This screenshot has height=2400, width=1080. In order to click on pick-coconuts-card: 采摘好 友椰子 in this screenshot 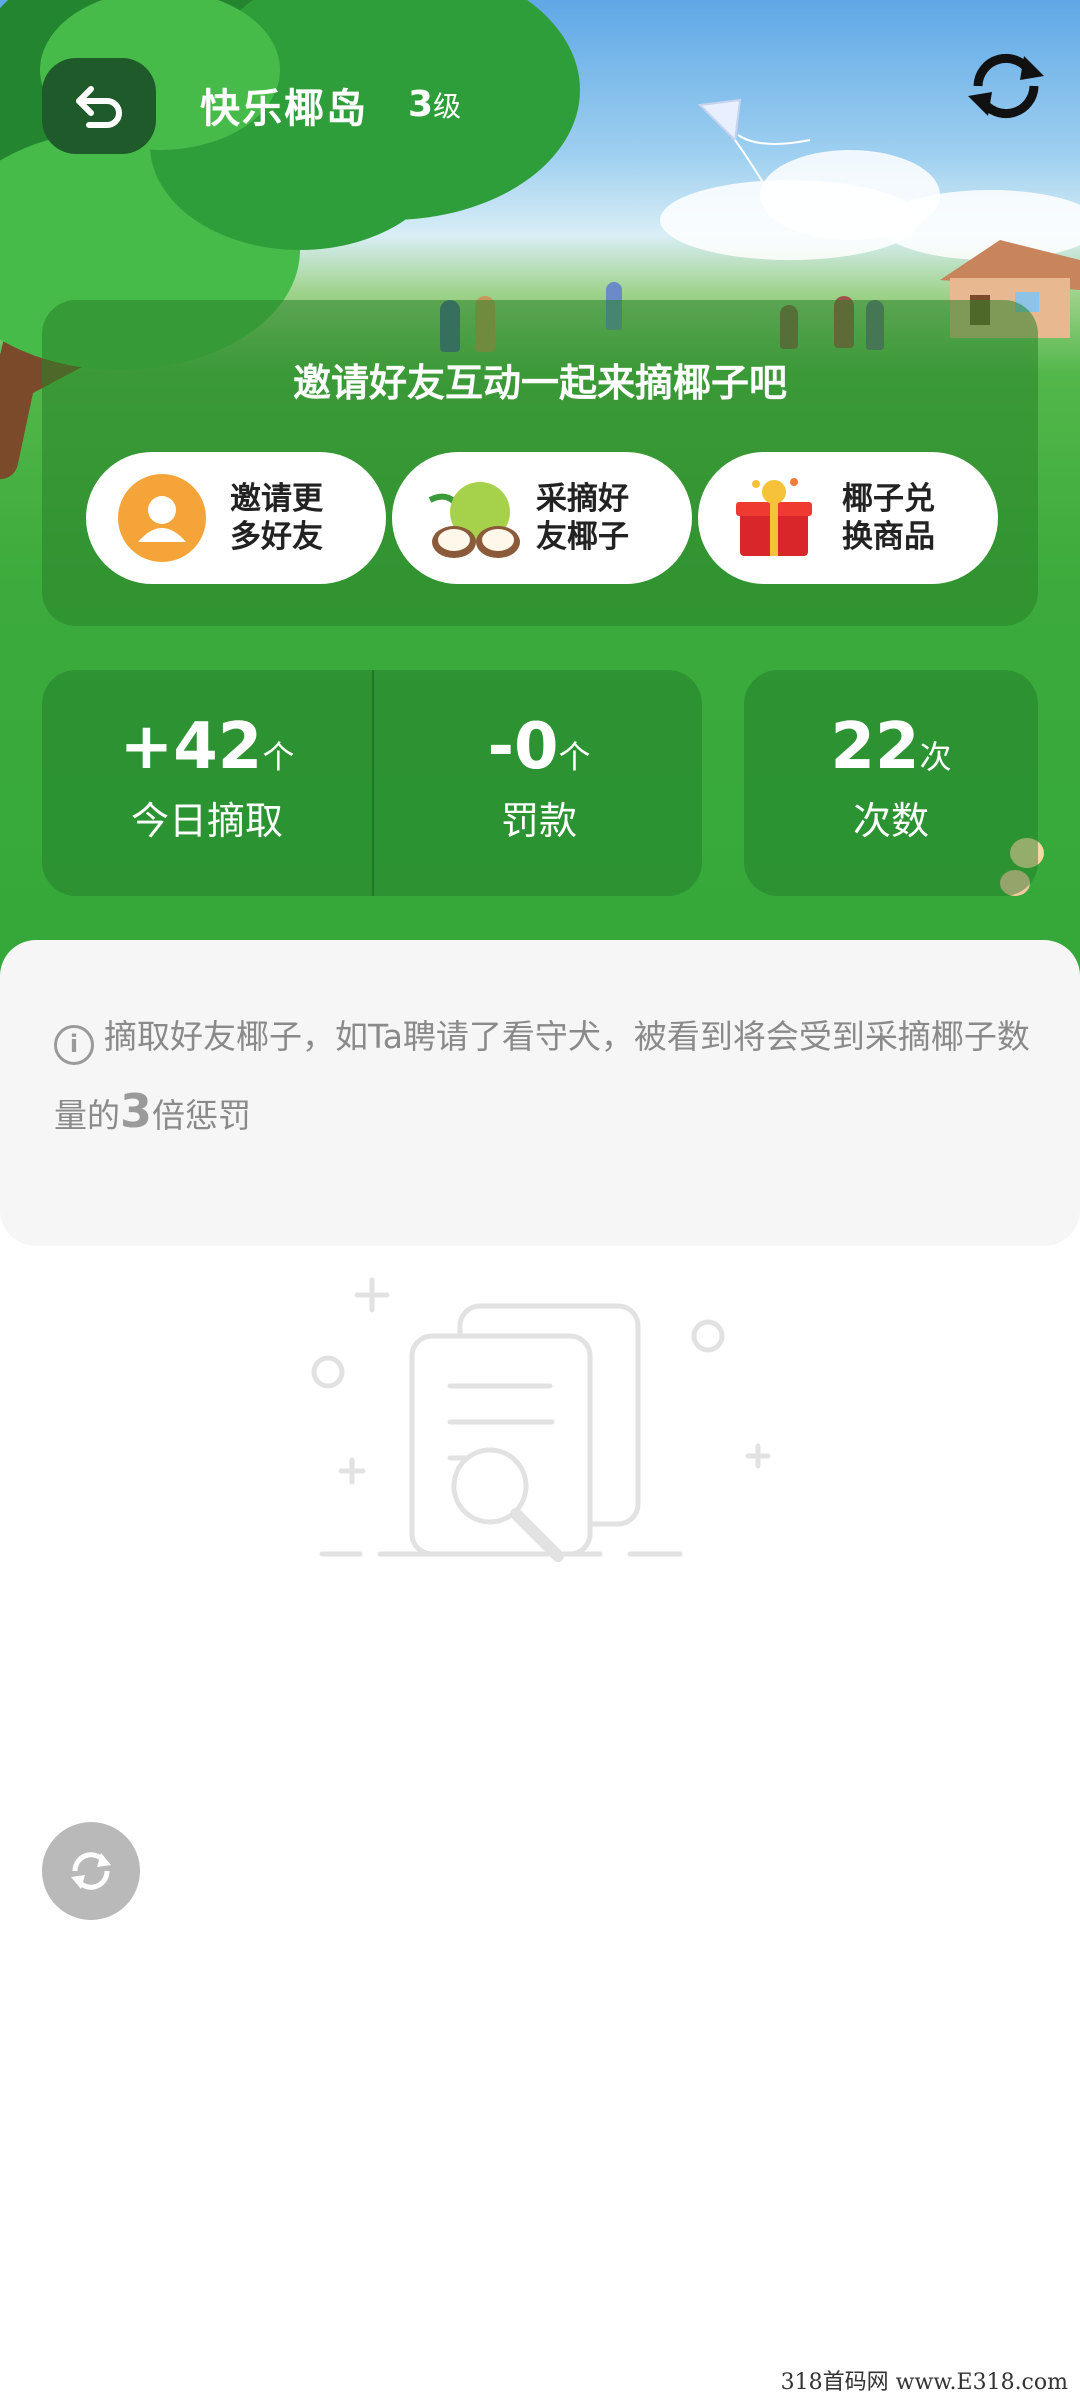, I will do `click(542, 518)`.